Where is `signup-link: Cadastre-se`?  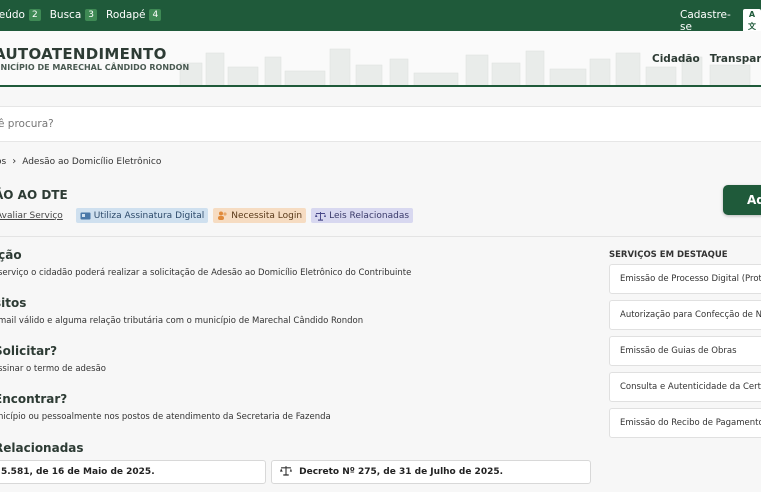 signup-link: Cadastre-se is located at coordinates (707, 21).